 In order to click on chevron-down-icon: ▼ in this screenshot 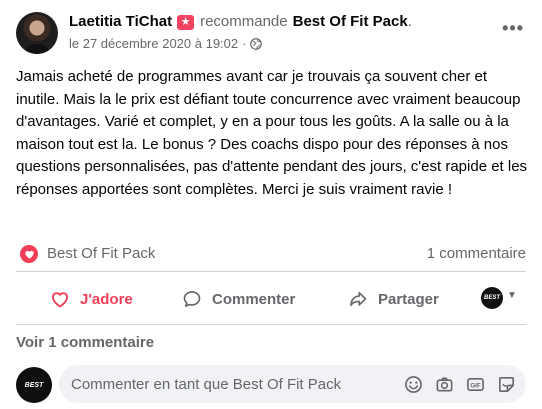, I will do `click(512, 295)`.